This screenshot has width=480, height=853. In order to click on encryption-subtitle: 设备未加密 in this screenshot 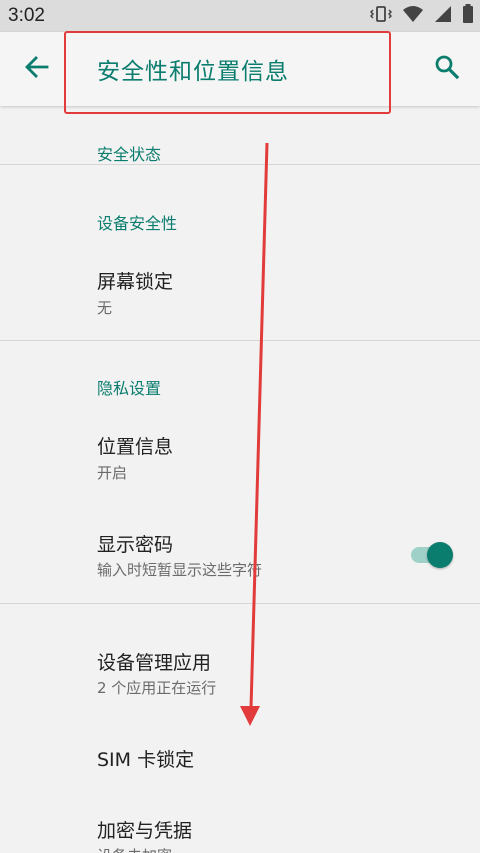, I will do `click(134, 849)`.